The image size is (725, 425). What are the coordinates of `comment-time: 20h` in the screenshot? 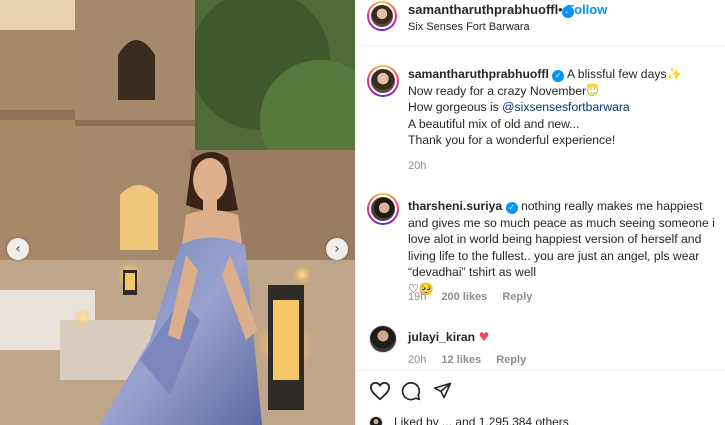 It's located at (417, 360).